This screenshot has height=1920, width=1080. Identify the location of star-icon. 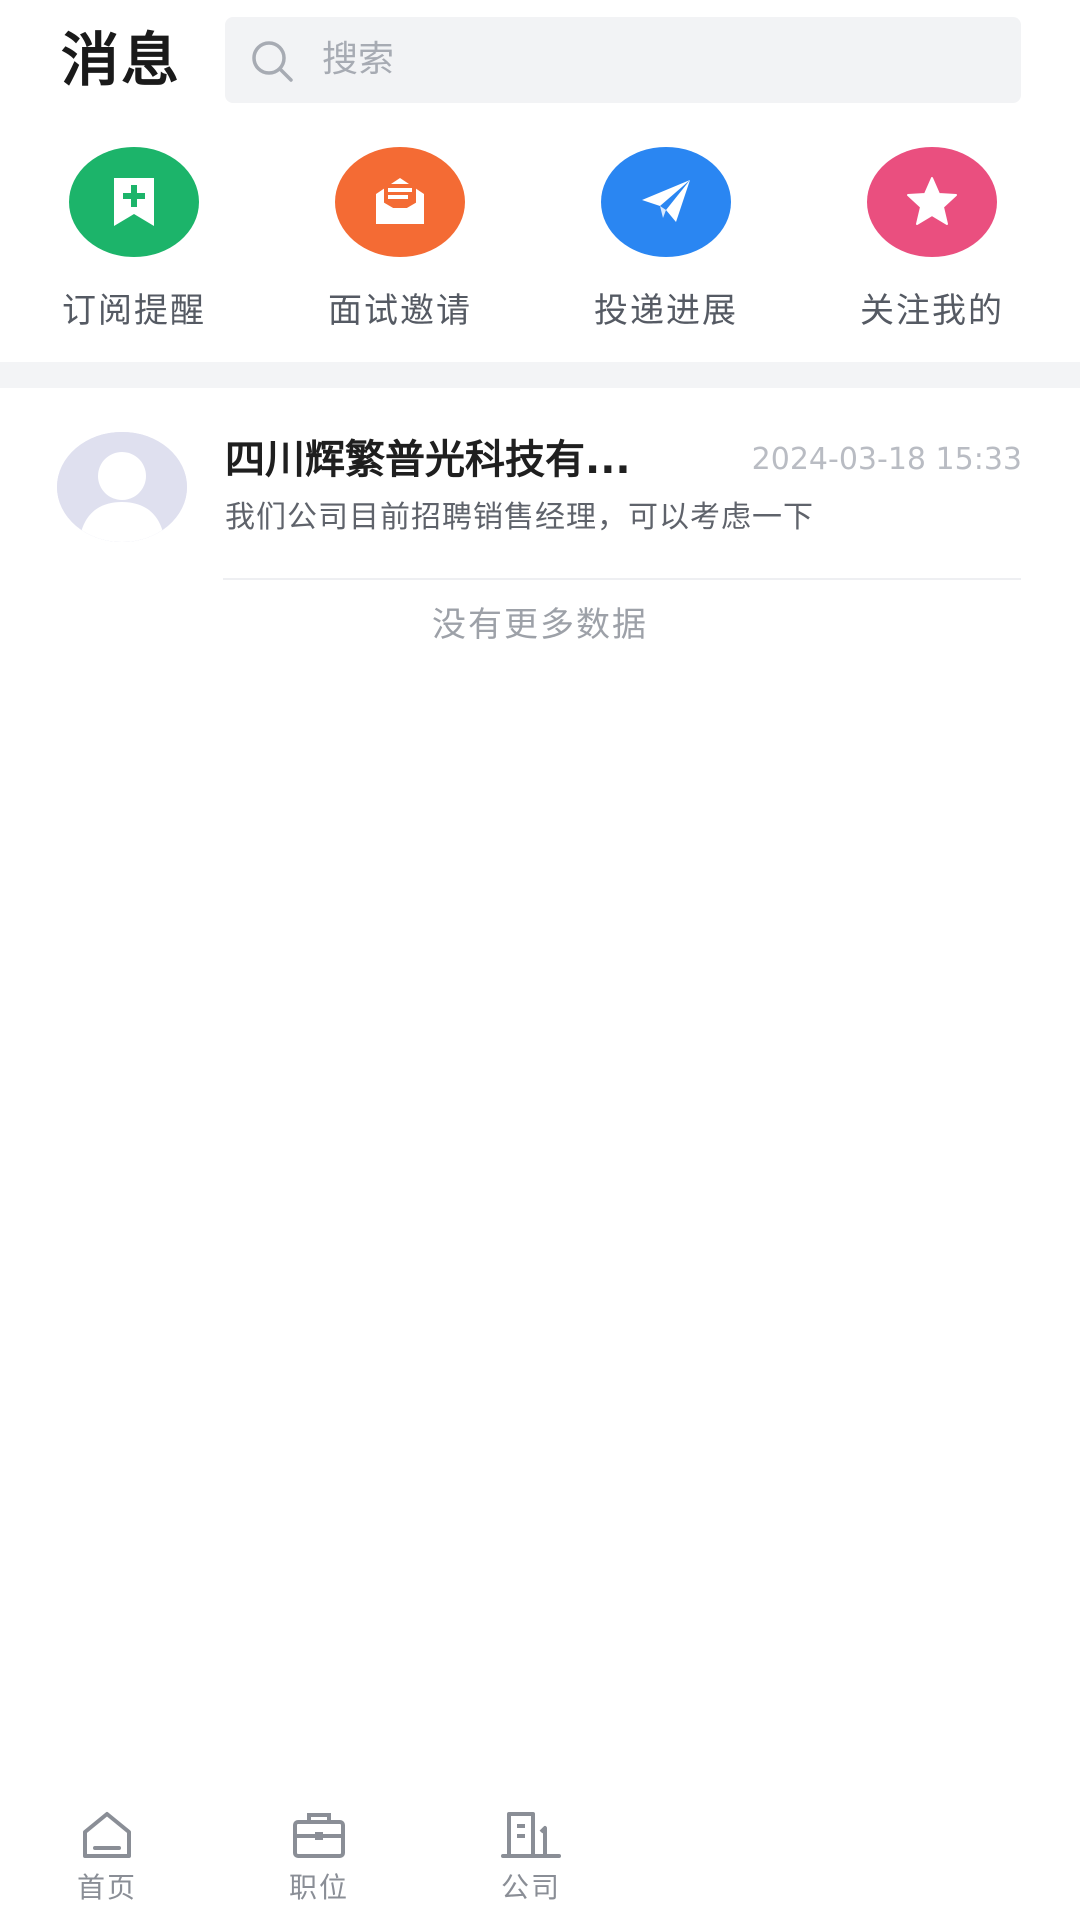
(932, 201).